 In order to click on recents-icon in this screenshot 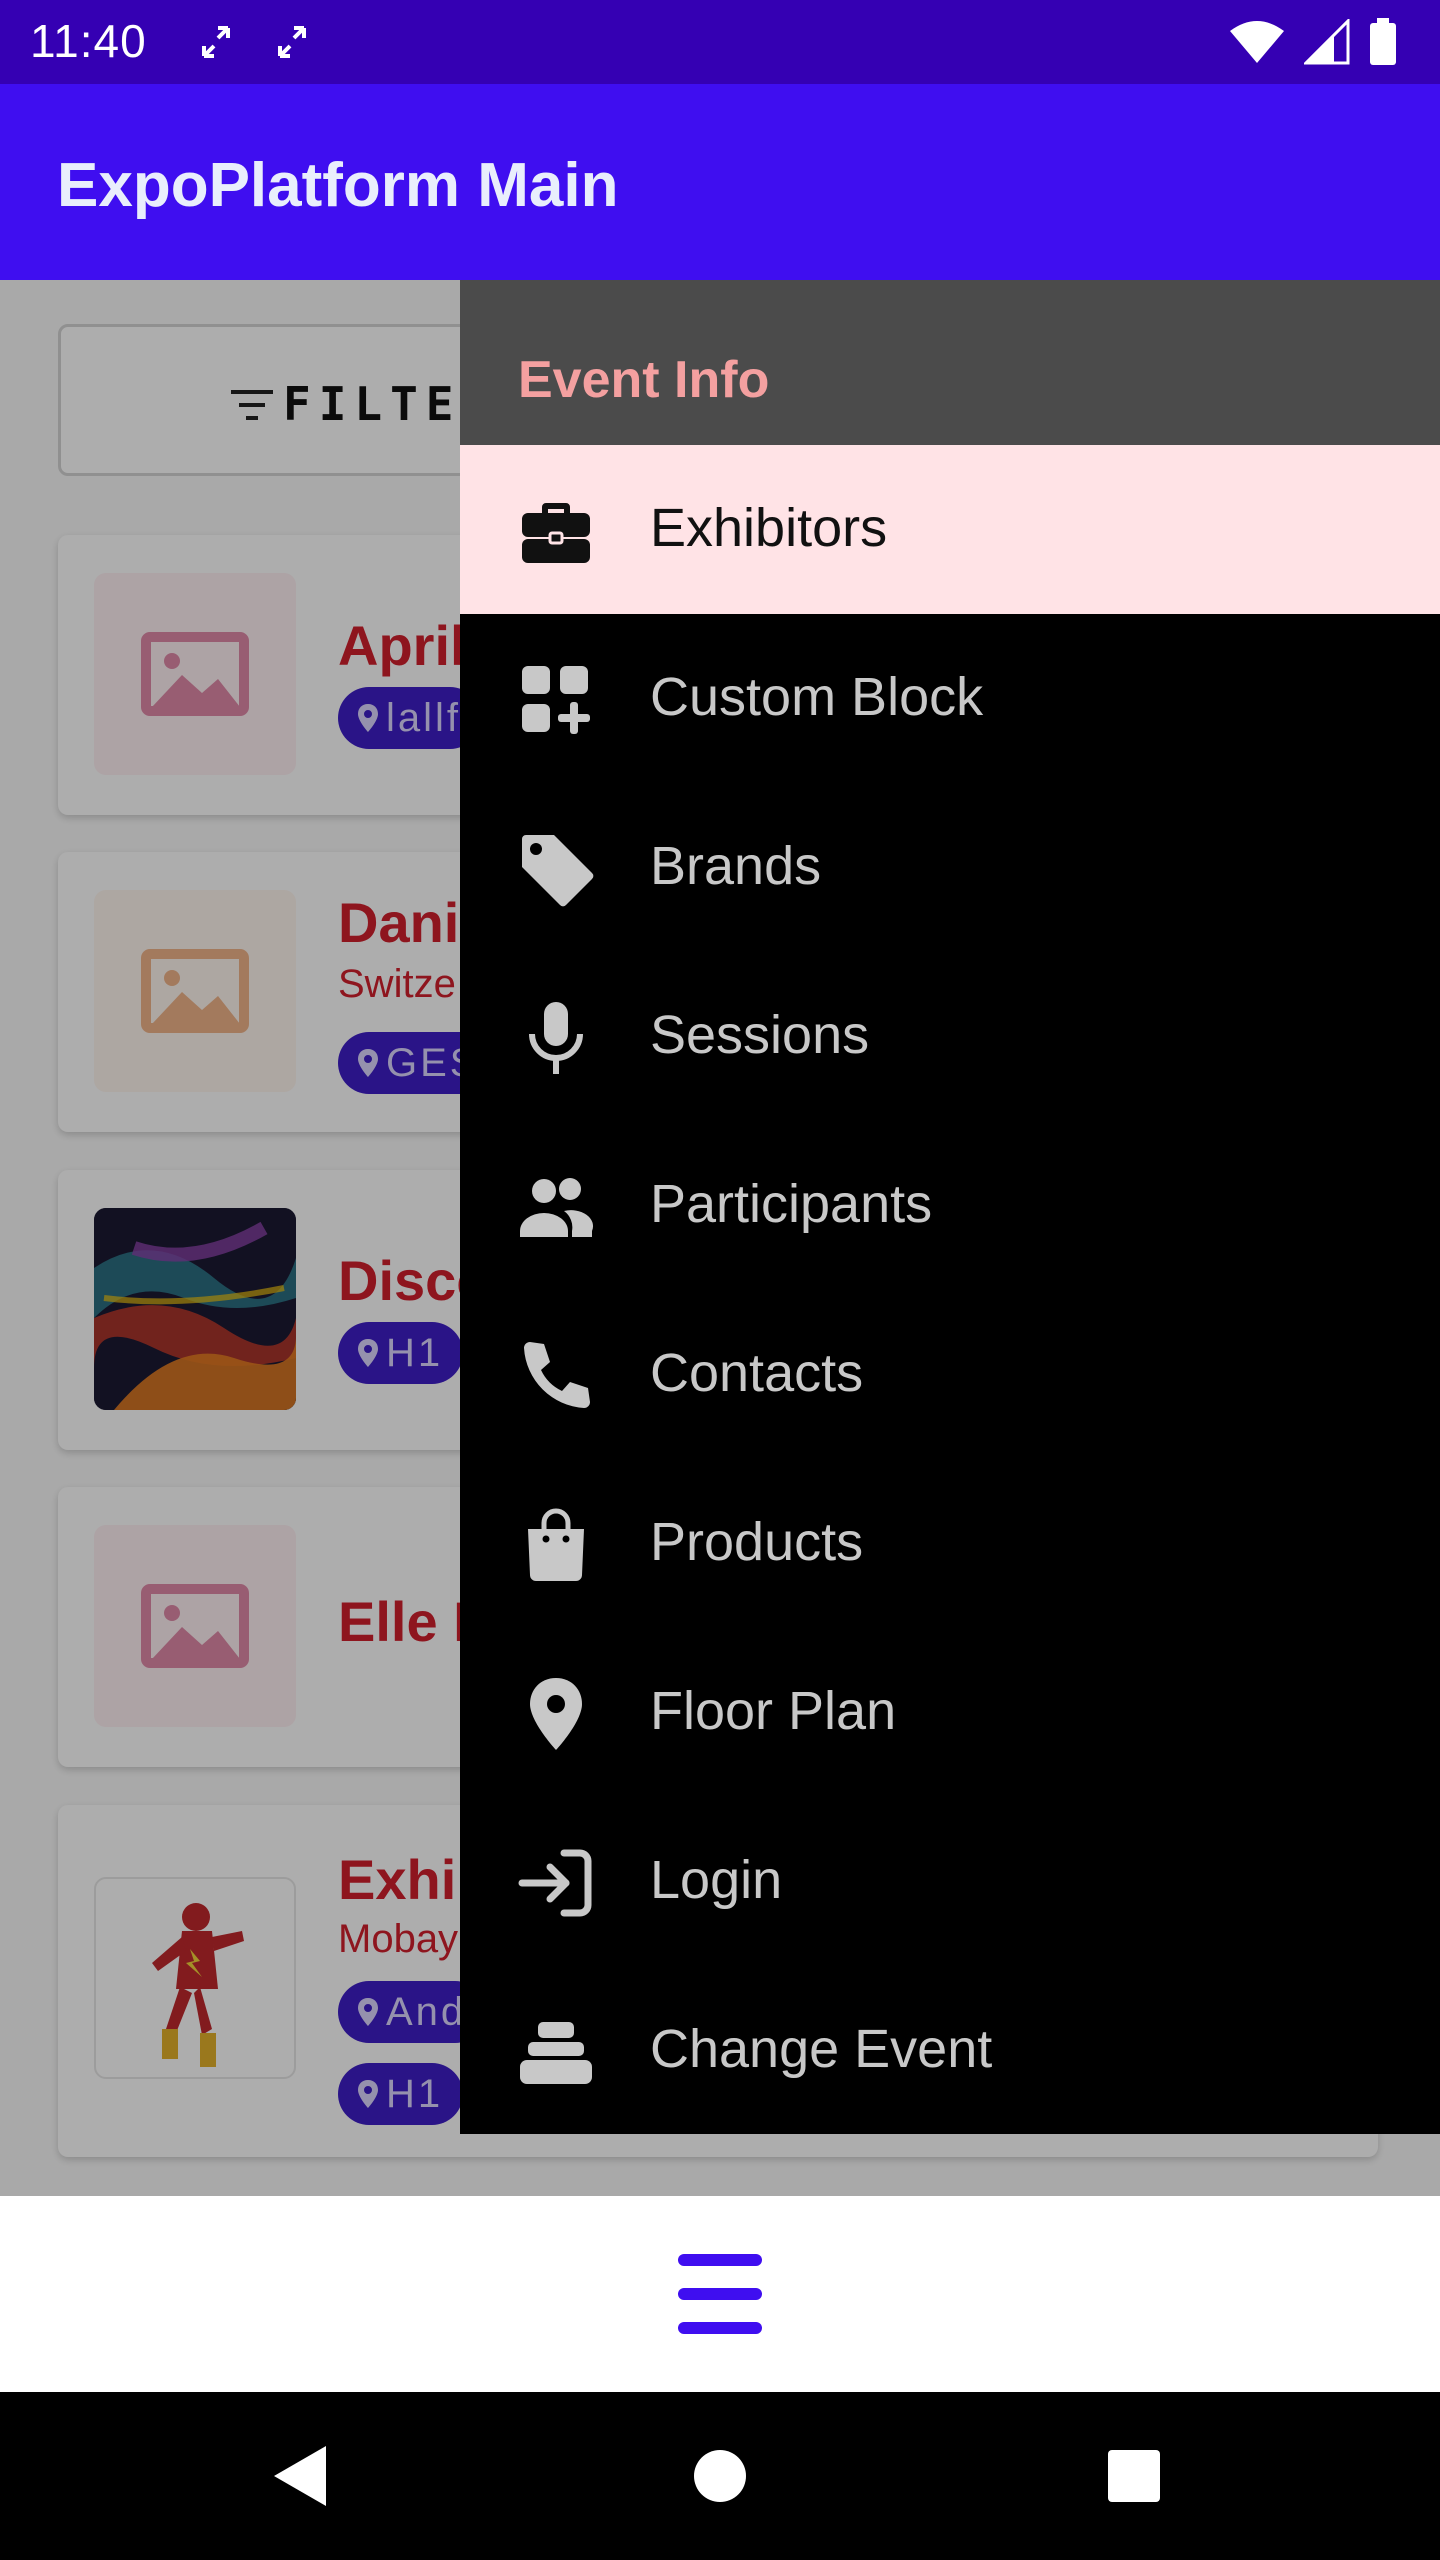, I will do `click(1134, 2476)`.